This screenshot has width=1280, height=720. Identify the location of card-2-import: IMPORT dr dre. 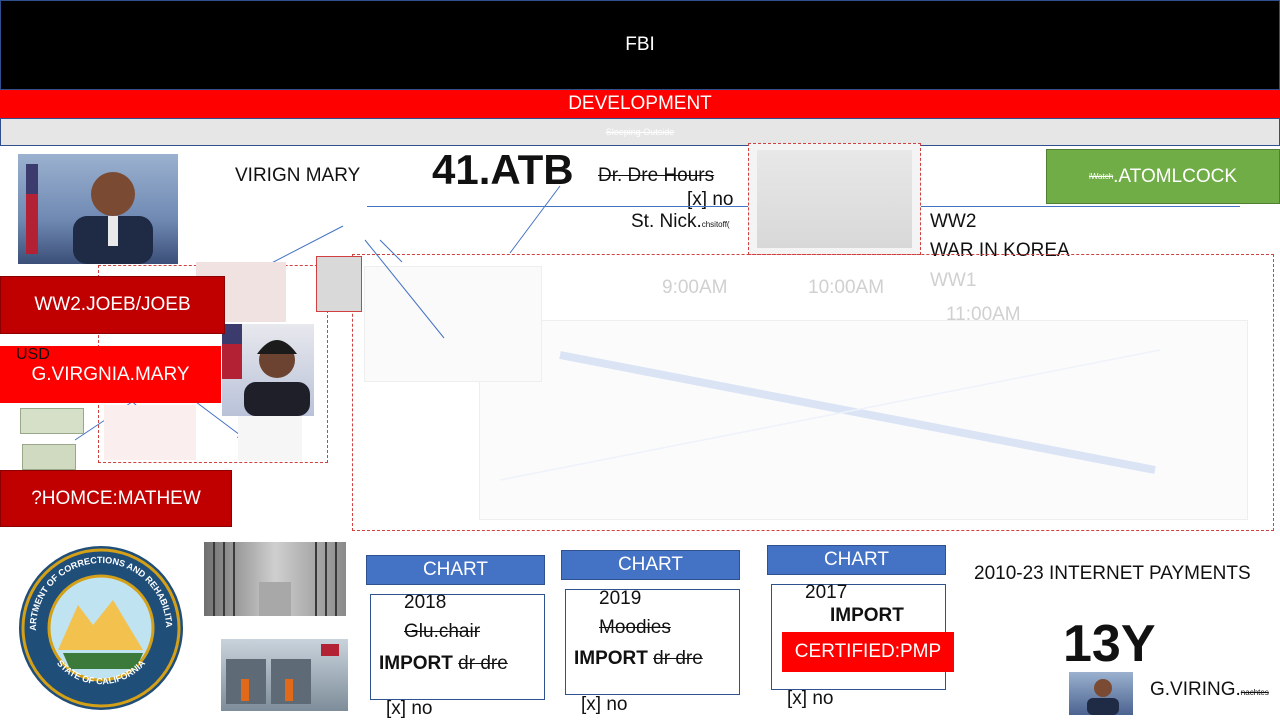
(638, 658).